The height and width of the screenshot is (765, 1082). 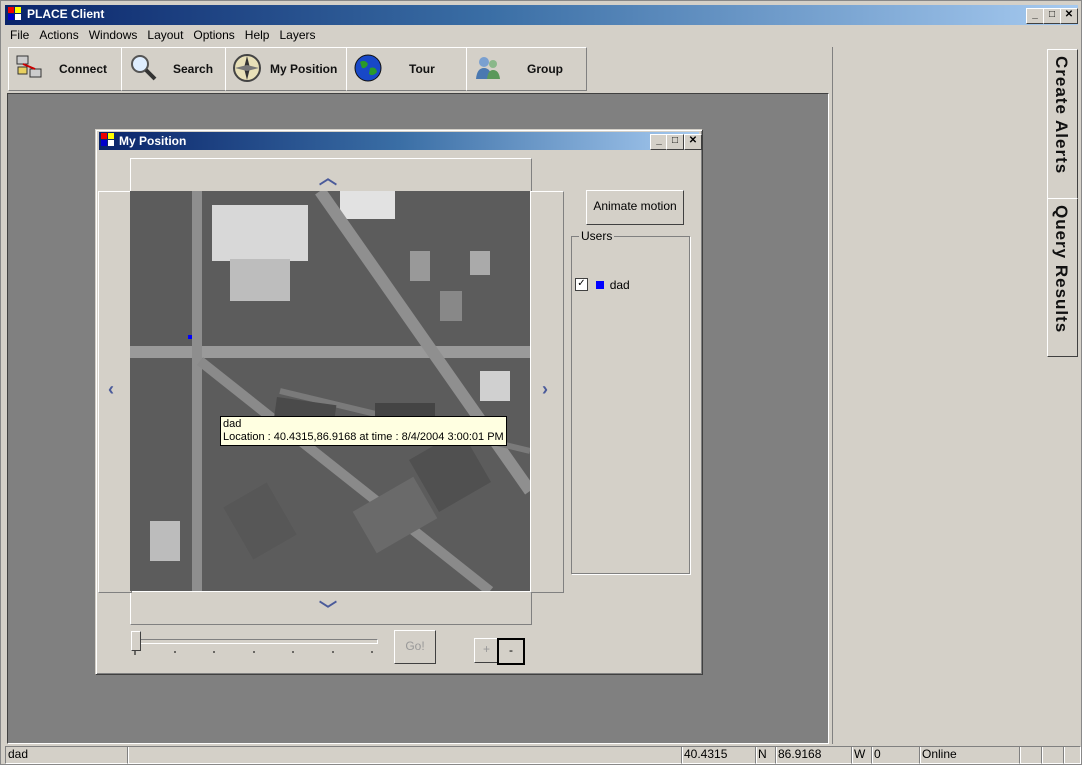 I want to click on slider-thumb, so click(x=136, y=641).